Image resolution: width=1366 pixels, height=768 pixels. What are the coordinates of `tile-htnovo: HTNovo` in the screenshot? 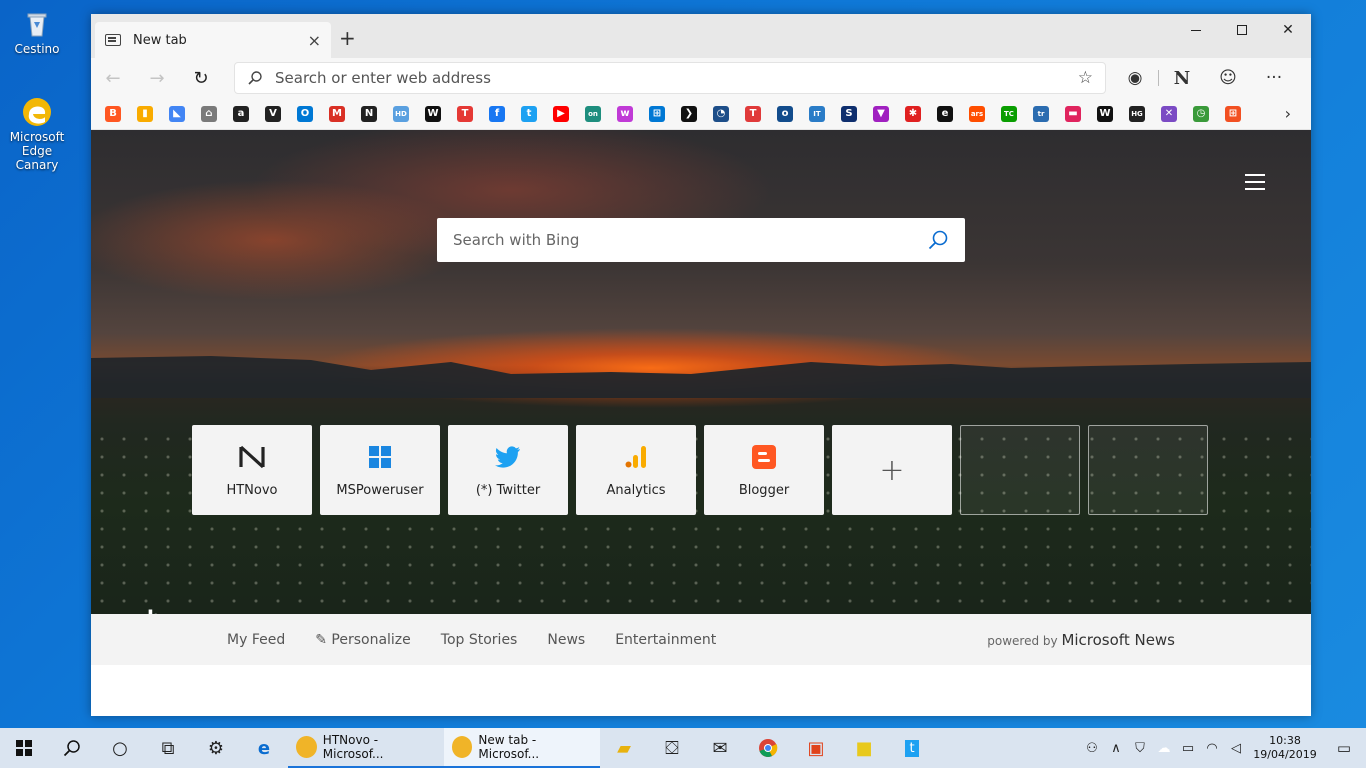 It's located at (252, 470).